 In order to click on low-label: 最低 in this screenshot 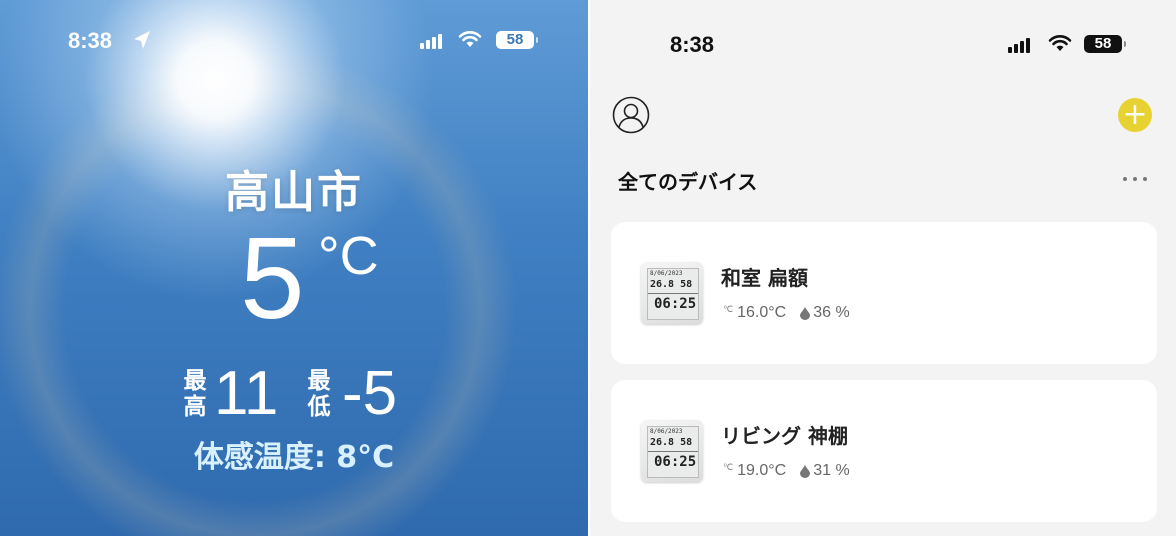, I will do `click(319, 394)`.